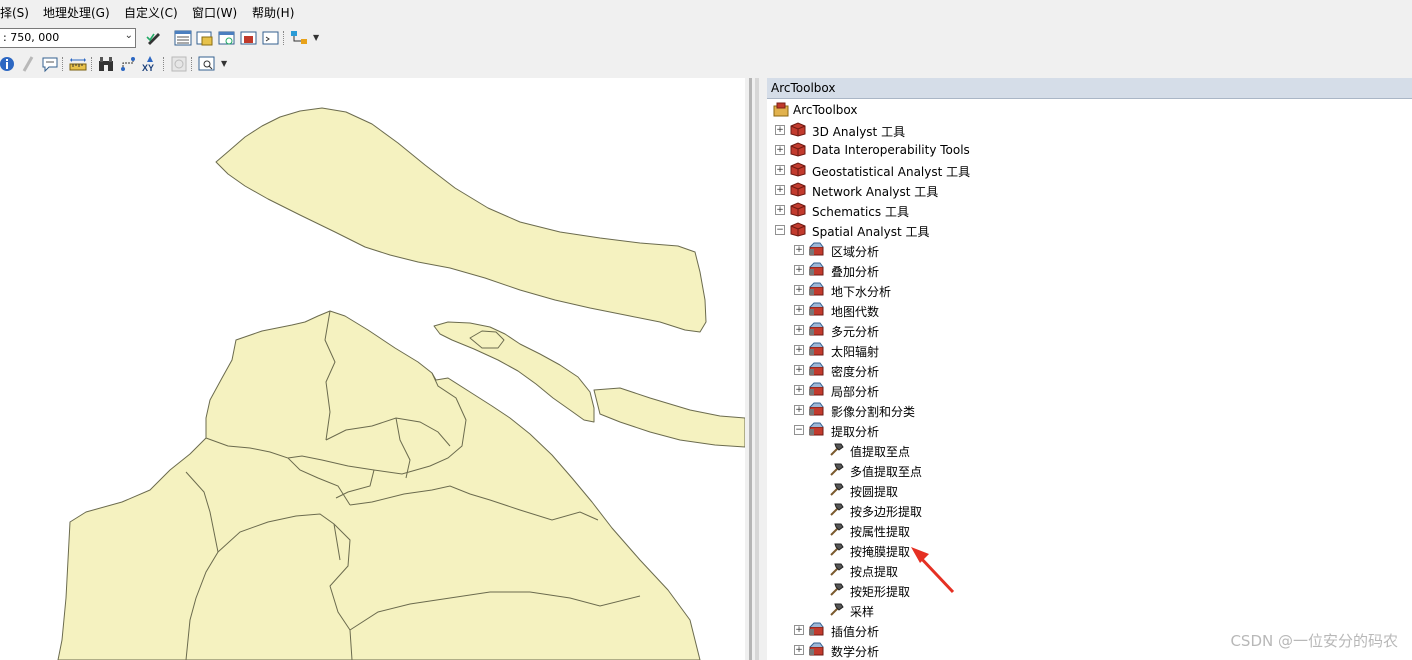 The width and height of the screenshot is (1412, 660). I want to click on arctoolbox-window-icon, so click(249, 38).